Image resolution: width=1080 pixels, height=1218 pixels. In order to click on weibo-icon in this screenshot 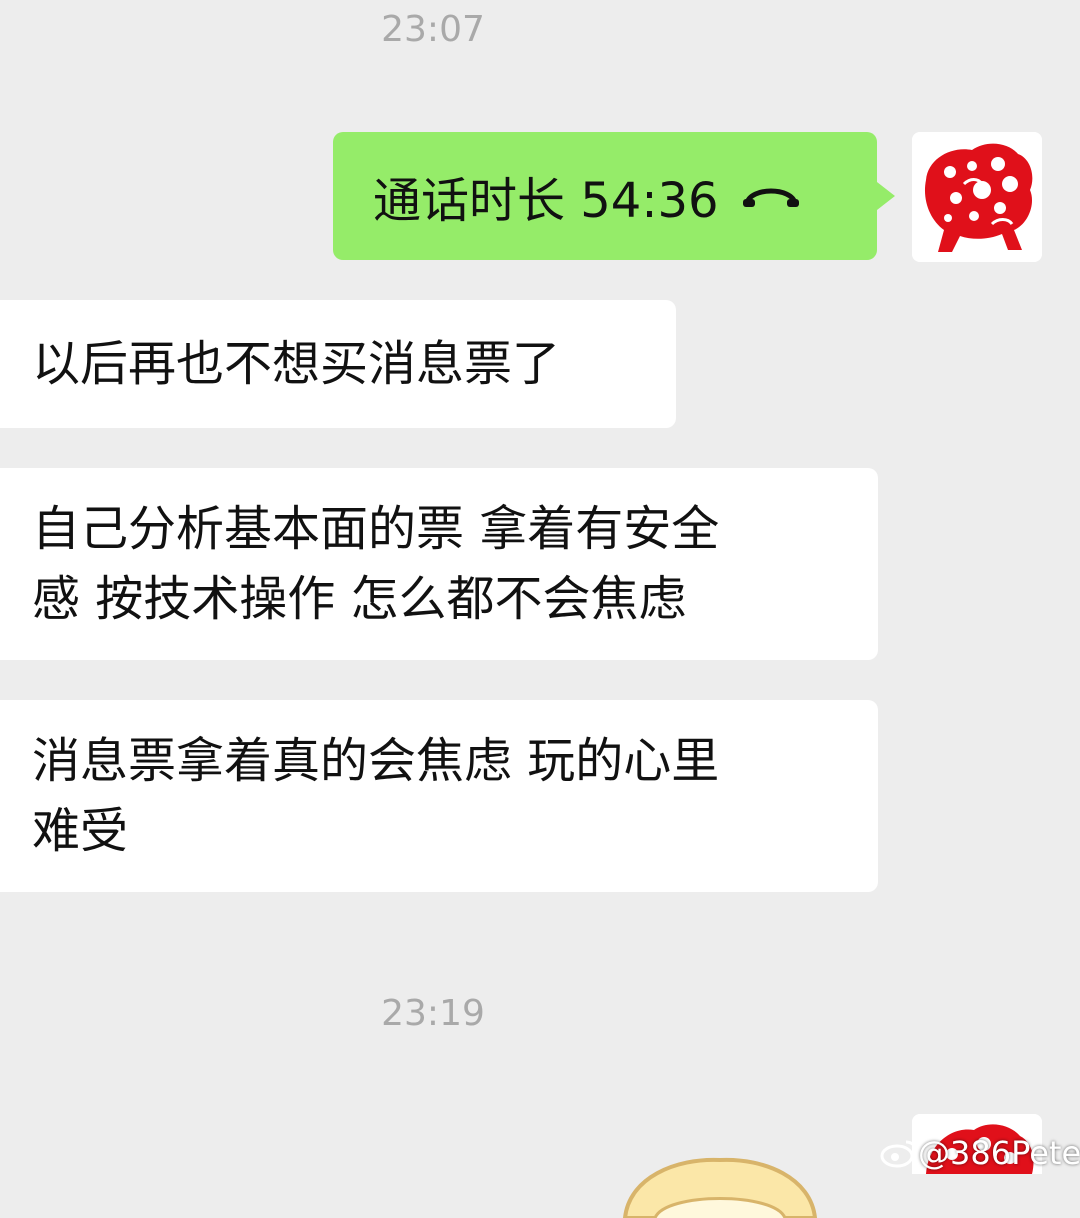, I will do `click(899, 1154)`.